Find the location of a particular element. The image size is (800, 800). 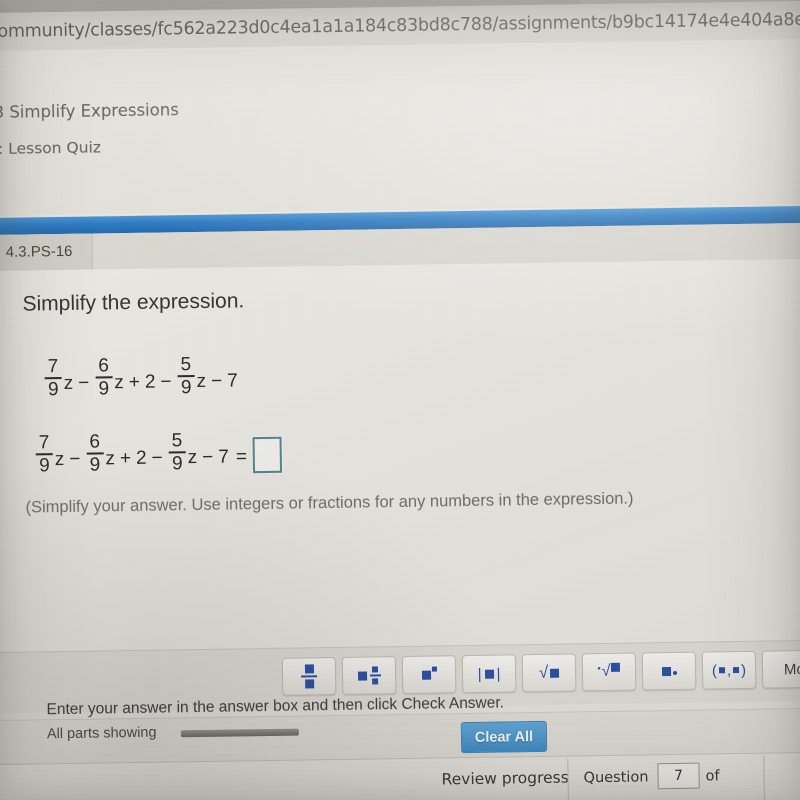

answer-expression-row: 7 9 z − 6 9 z + 2 − 5 9 z − 7 = is located at coordinates (158, 453).